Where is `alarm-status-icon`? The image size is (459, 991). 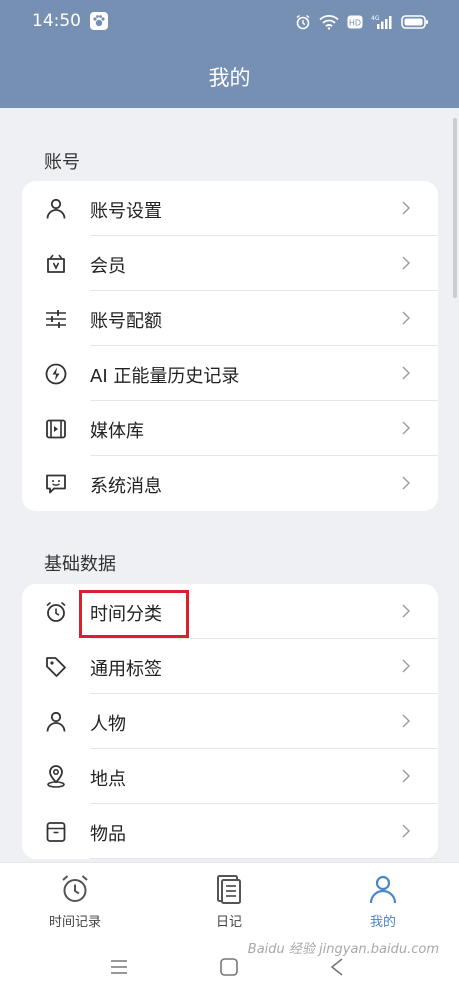 alarm-status-icon is located at coordinates (303, 22).